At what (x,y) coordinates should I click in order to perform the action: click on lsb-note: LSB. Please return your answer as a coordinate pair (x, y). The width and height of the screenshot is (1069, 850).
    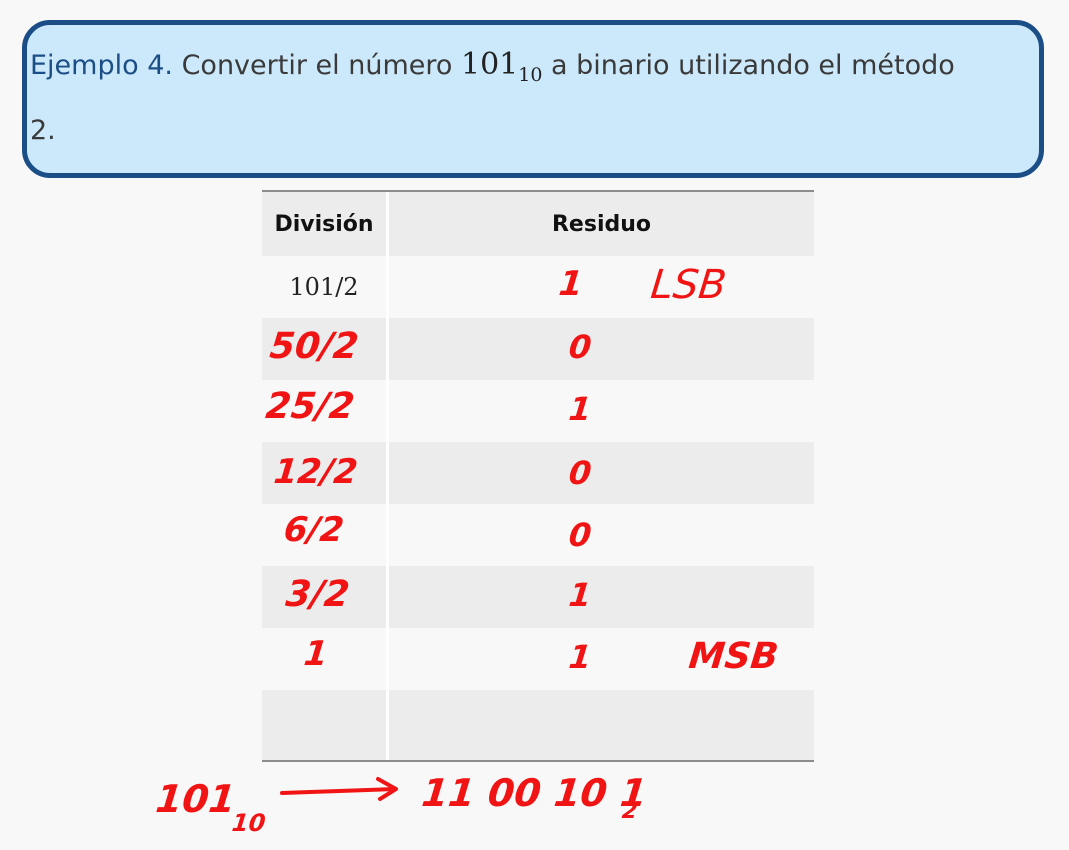
    Looking at the image, I should click on (688, 285).